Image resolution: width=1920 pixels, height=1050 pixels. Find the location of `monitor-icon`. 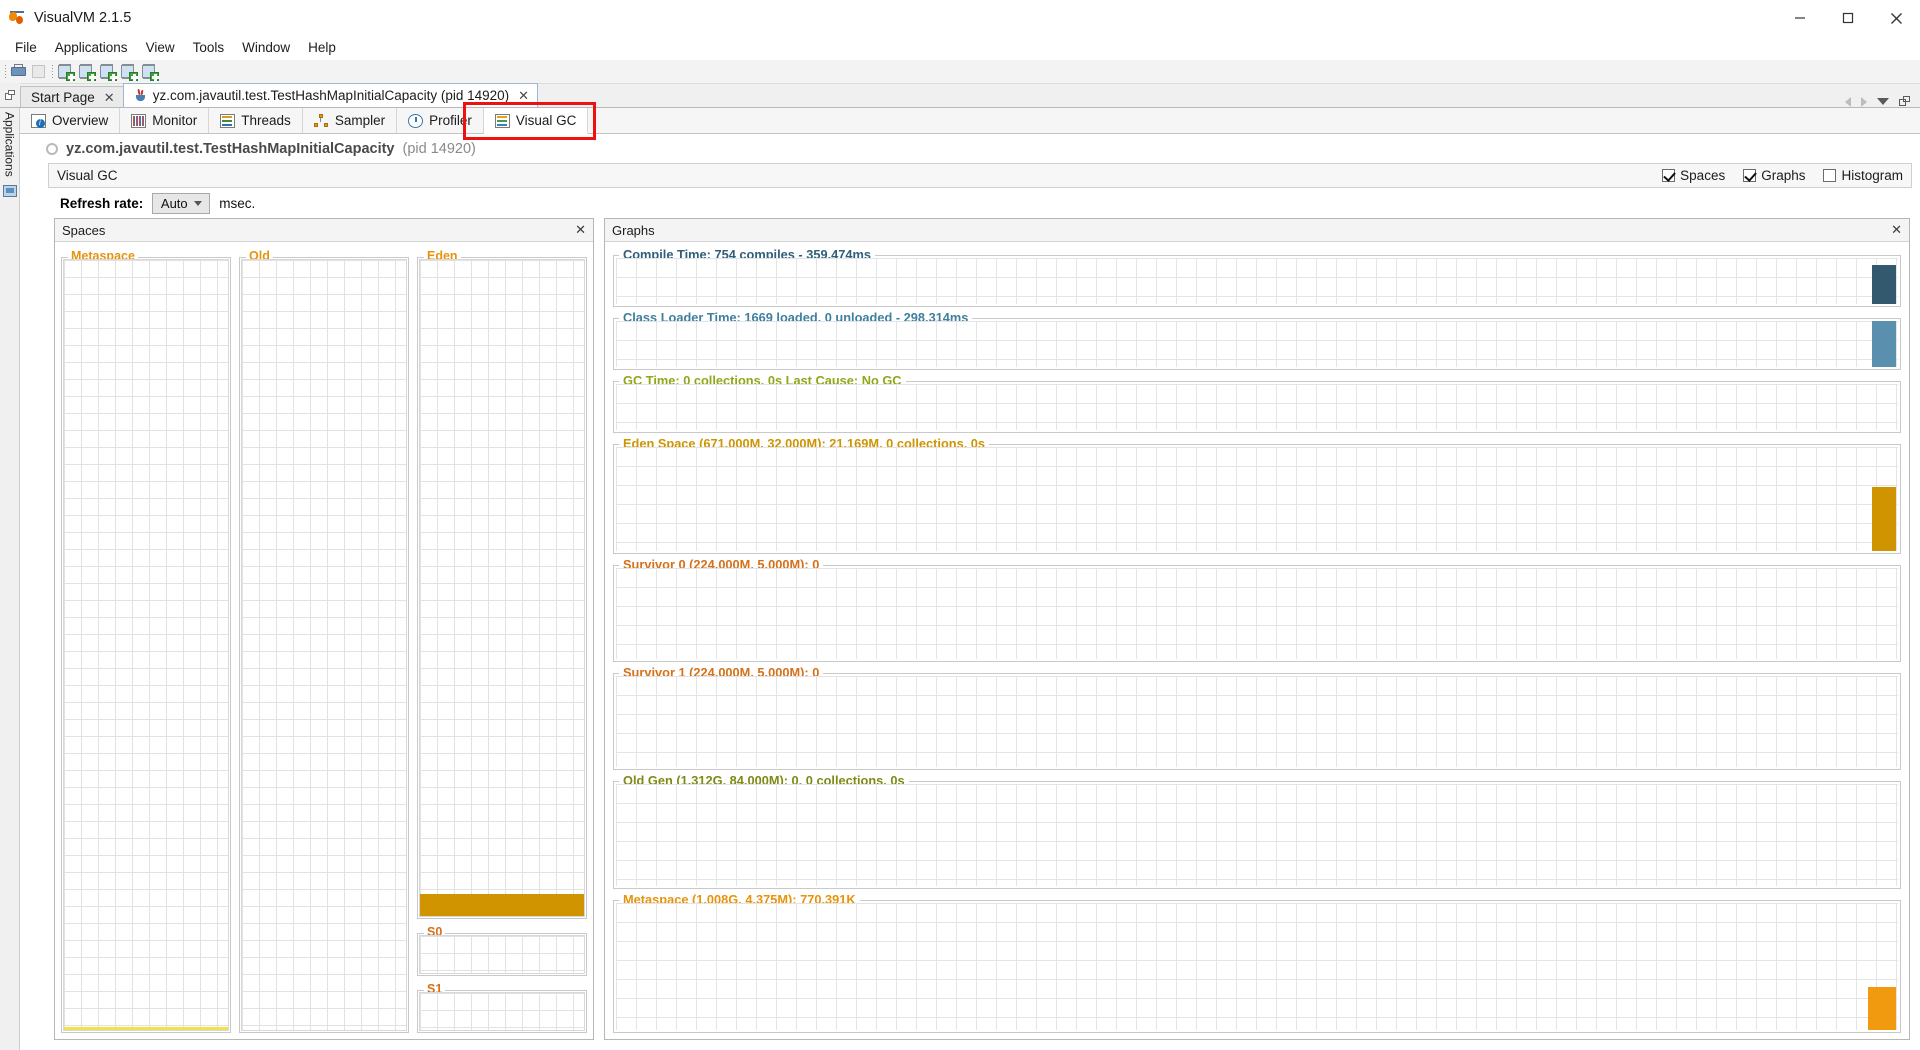

monitor-icon is located at coordinates (139, 120).